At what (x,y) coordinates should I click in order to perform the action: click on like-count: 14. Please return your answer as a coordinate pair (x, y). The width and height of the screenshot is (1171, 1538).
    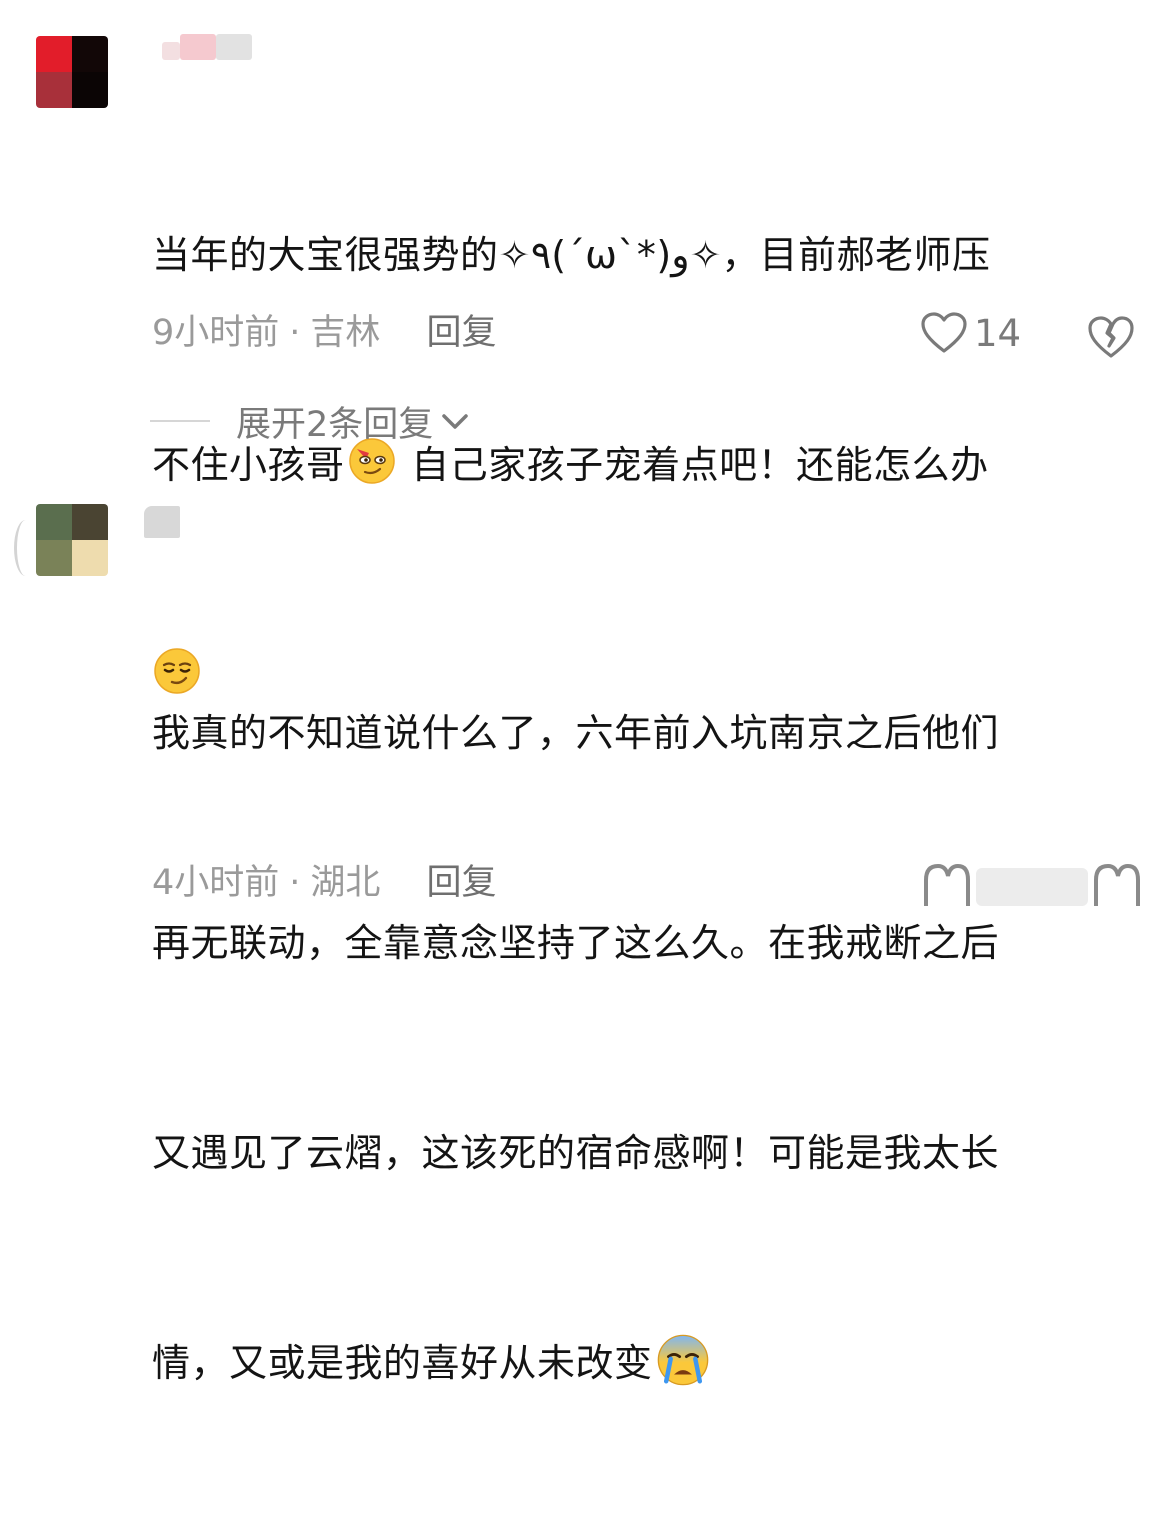
    Looking at the image, I should click on (998, 333).